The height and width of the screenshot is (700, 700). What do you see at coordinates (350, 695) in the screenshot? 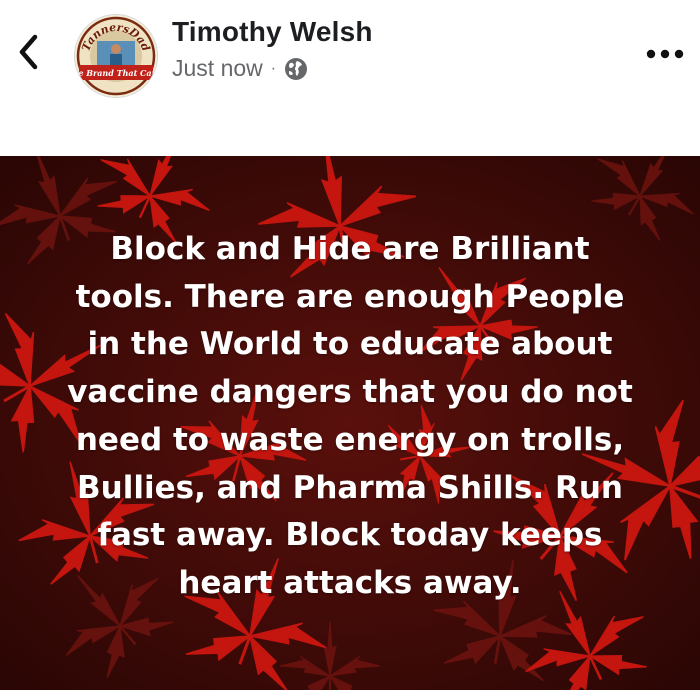
I see `bottom-divider` at bounding box center [350, 695].